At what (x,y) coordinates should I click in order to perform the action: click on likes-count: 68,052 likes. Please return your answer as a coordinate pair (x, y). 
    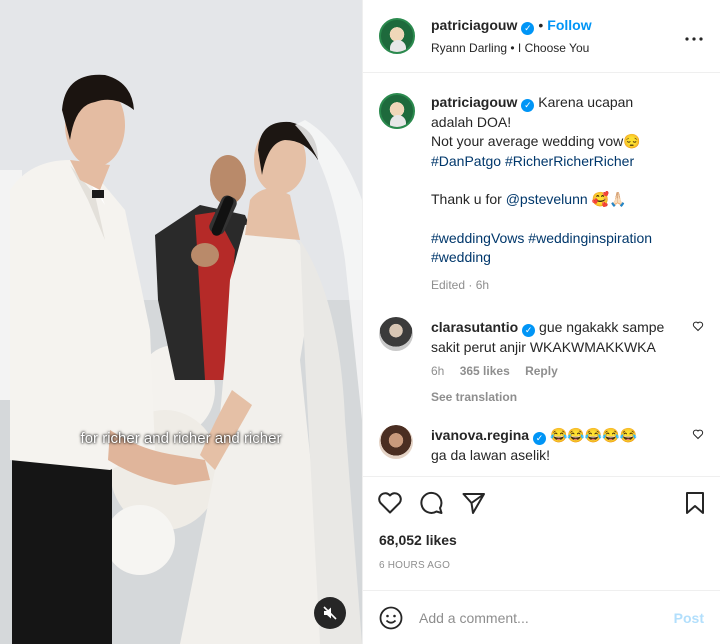
    Looking at the image, I should click on (541, 542).